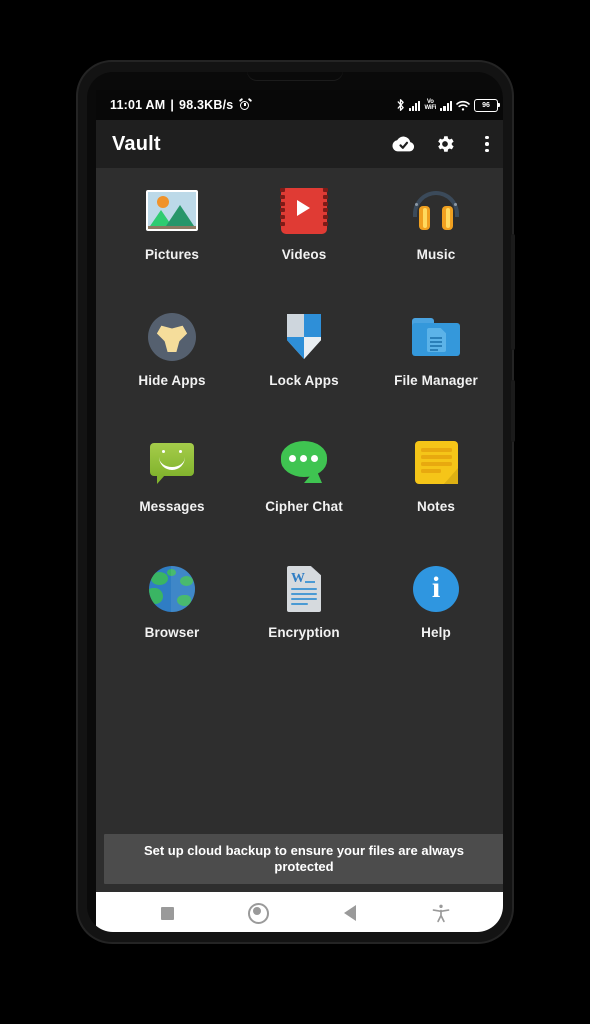 This screenshot has width=590, height=1024. Describe the element at coordinates (304, 632) in the screenshot. I see `grid-item-label: Encryption` at that location.